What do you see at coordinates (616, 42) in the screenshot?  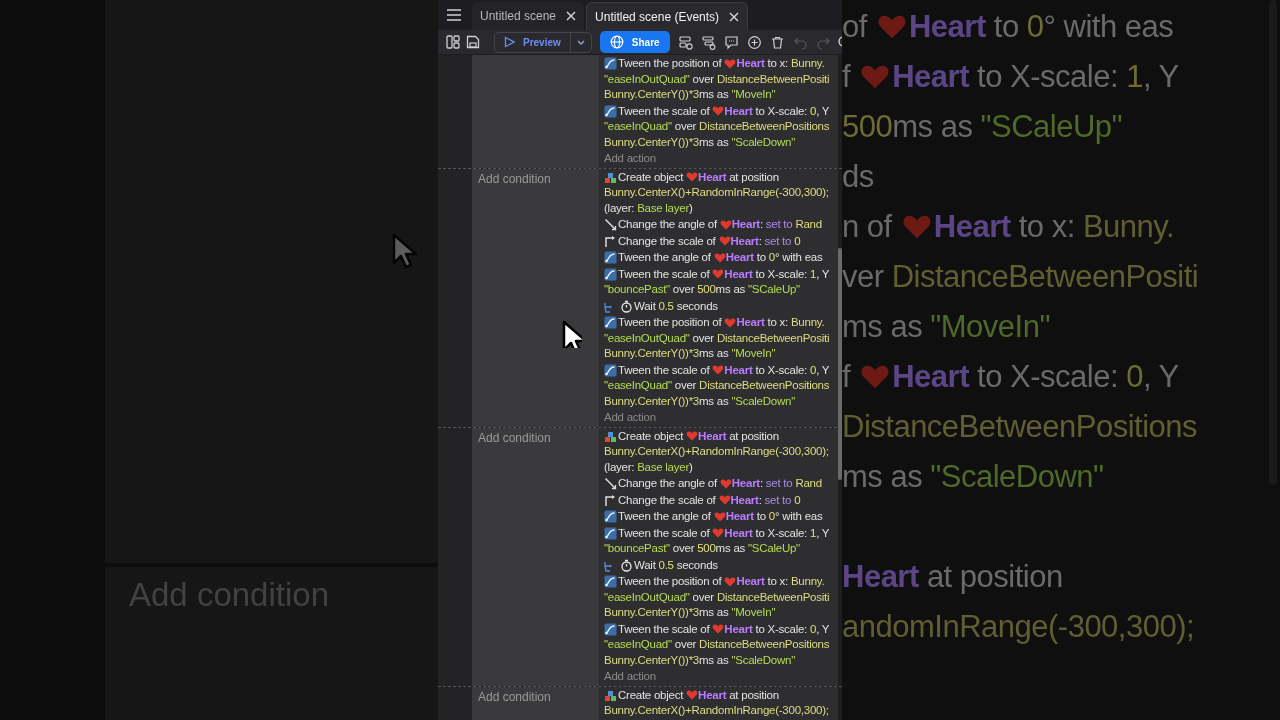 I see `globe-icon` at bounding box center [616, 42].